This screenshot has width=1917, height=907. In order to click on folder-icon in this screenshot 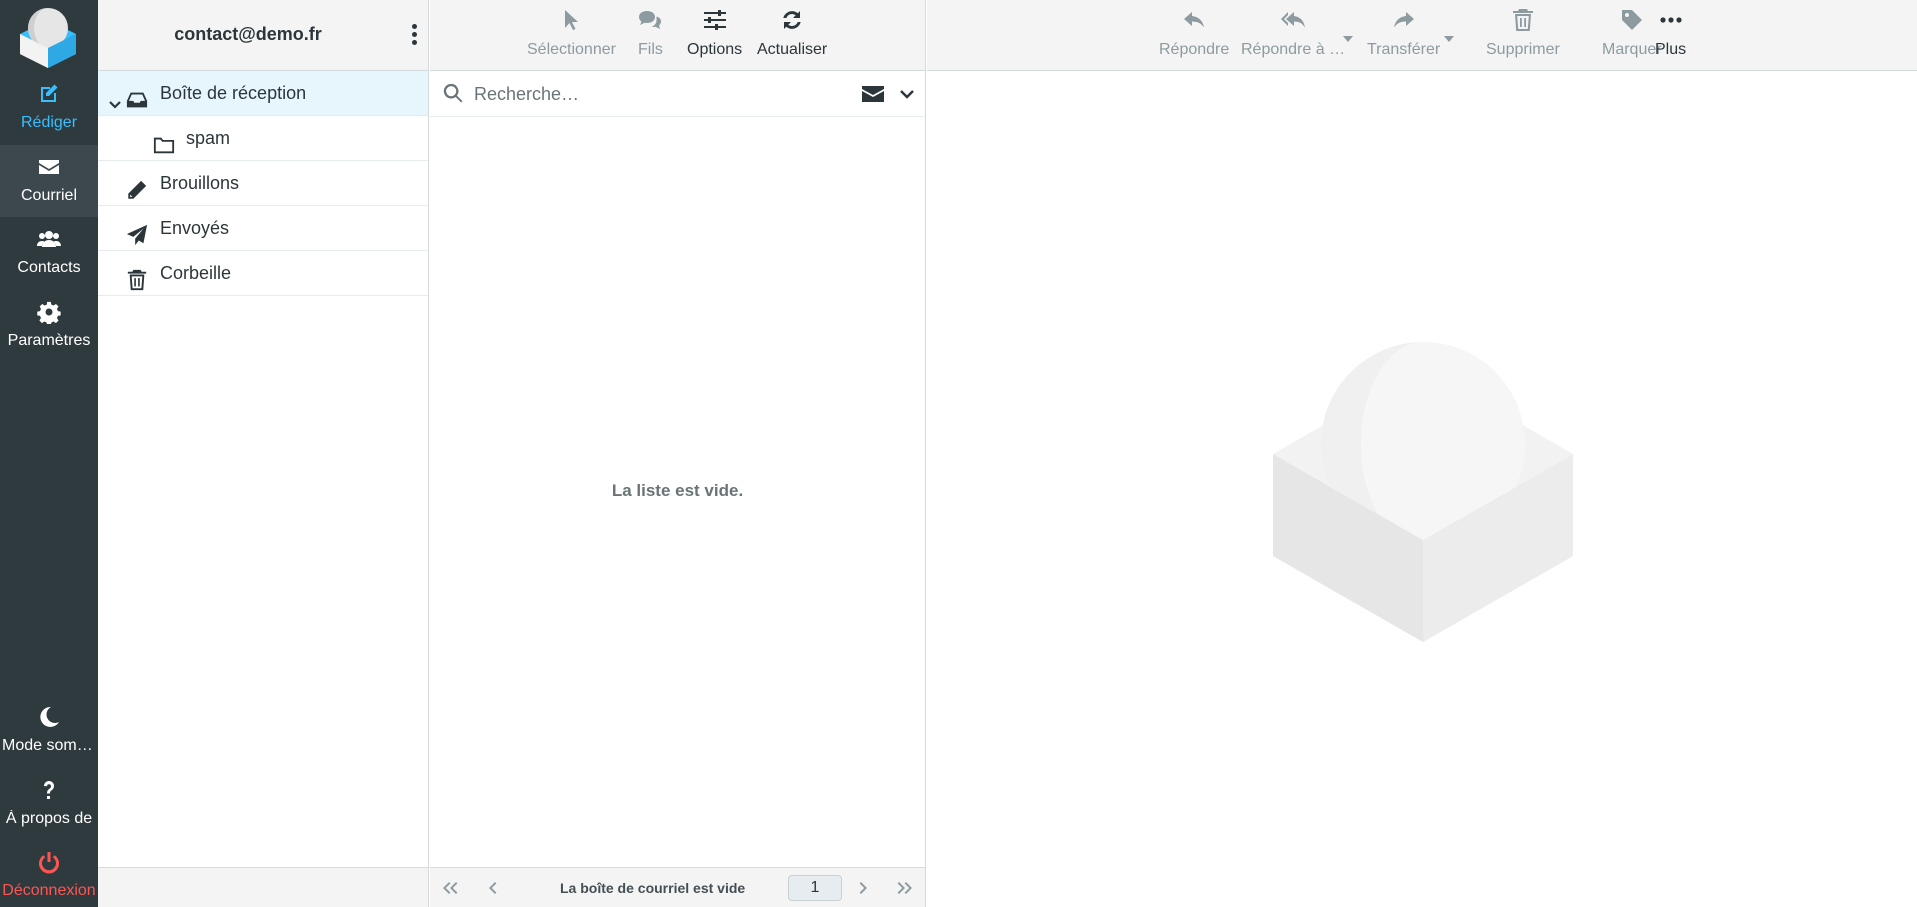, I will do `click(164, 141)`.